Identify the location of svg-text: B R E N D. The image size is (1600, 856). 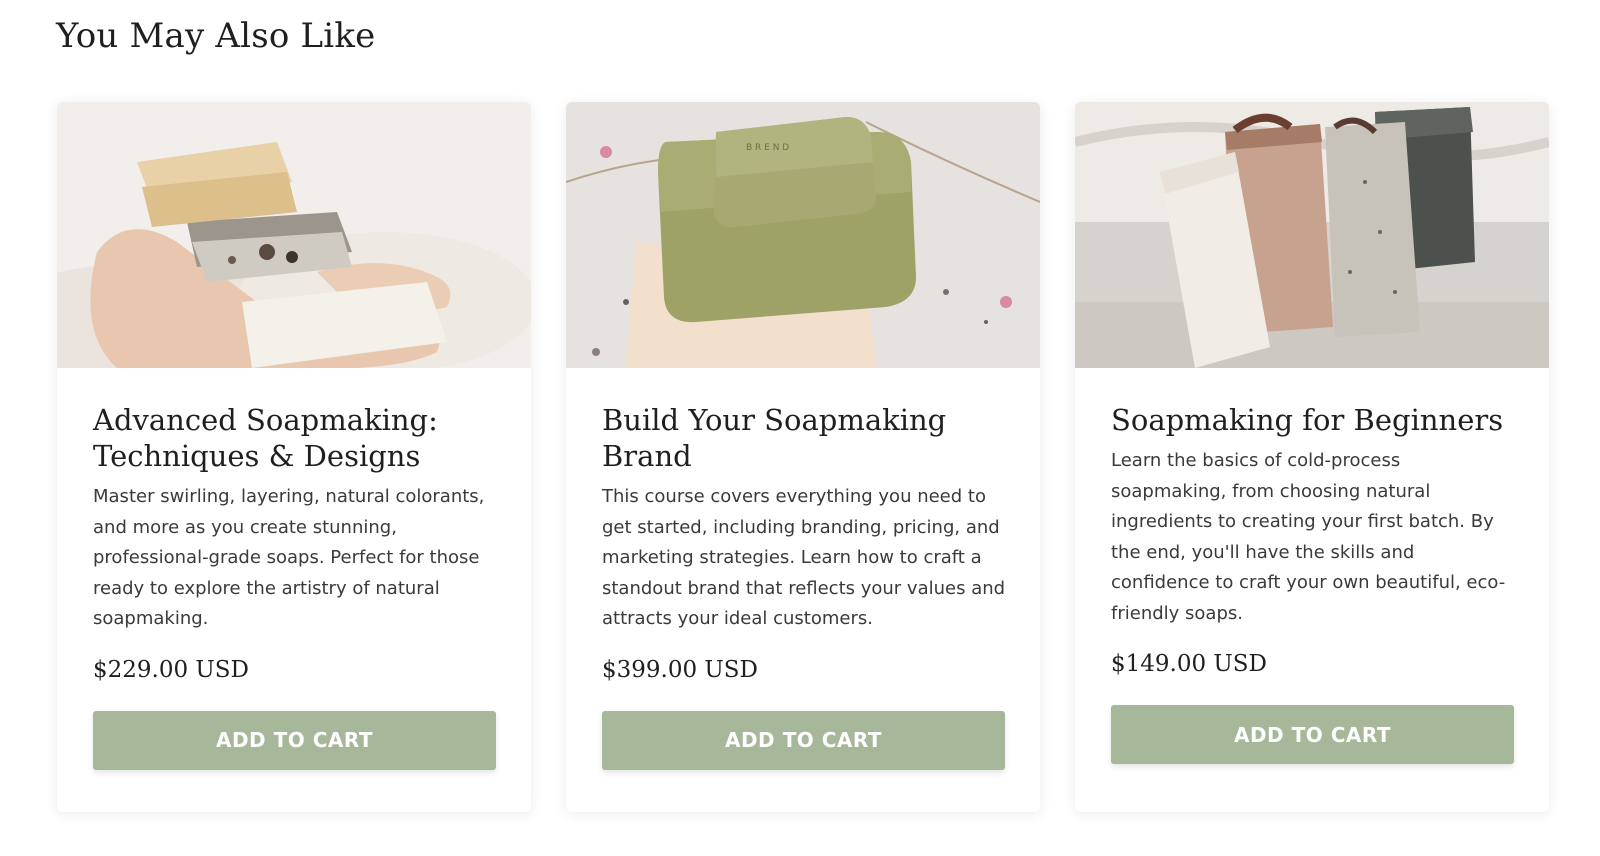
(767, 148).